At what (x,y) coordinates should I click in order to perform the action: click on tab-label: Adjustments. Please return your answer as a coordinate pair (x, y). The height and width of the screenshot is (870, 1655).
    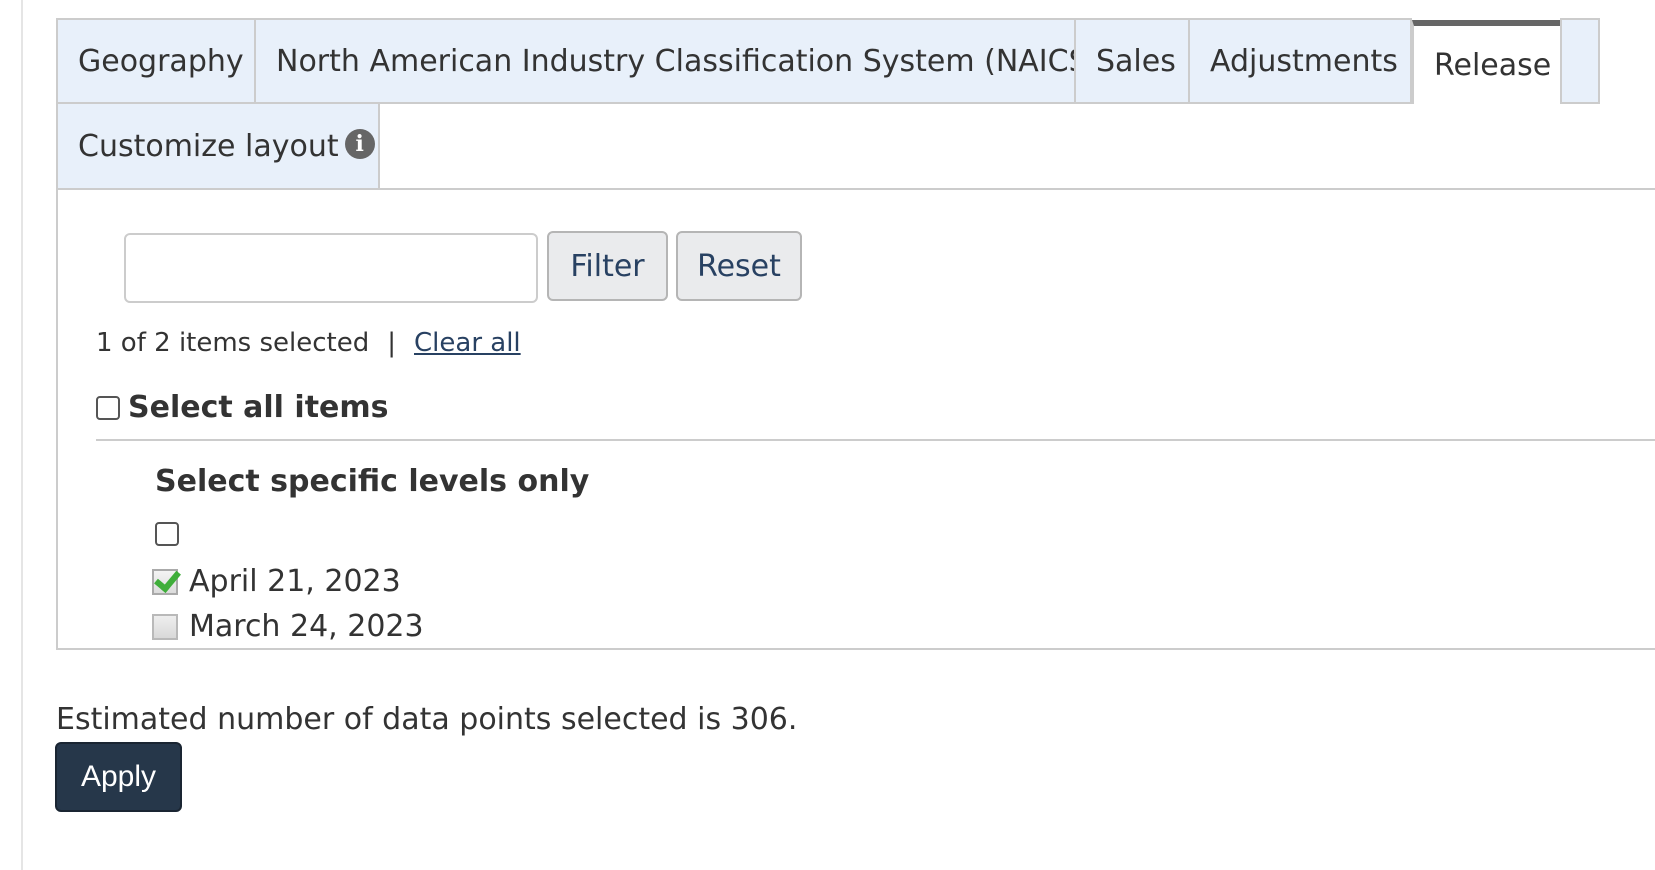
    Looking at the image, I should click on (1304, 61).